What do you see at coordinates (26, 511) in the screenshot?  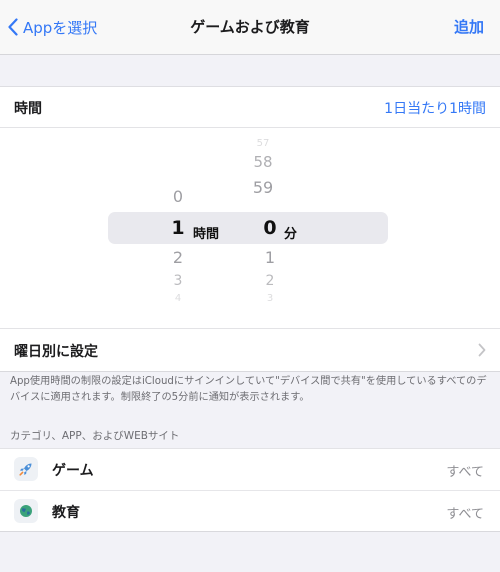 I see `globe-icon` at bounding box center [26, 511].